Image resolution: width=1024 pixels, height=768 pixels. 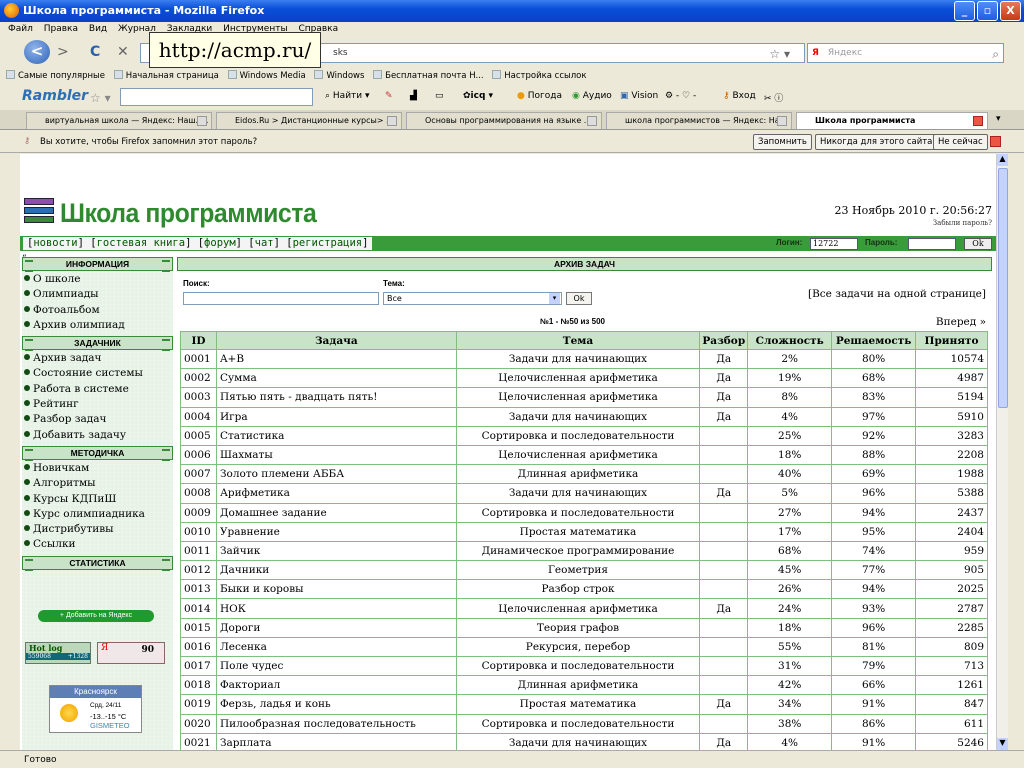 What do you see at coordinates (98, 529) in the screenshot?
I see `sidebar-item-distributions: Дистрибутивы` at bounding box center [98, 529].